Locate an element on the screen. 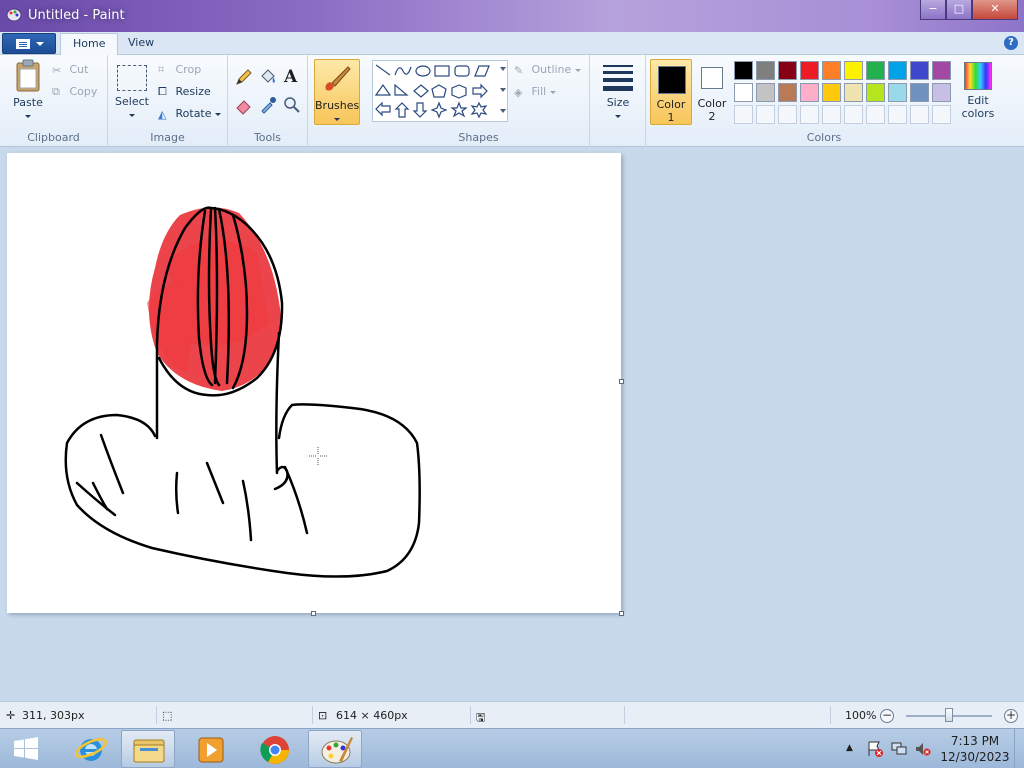 This screenshot has width=1024, height=768. copy-button: ⧉ Copy is located at coordinates (74, 92).